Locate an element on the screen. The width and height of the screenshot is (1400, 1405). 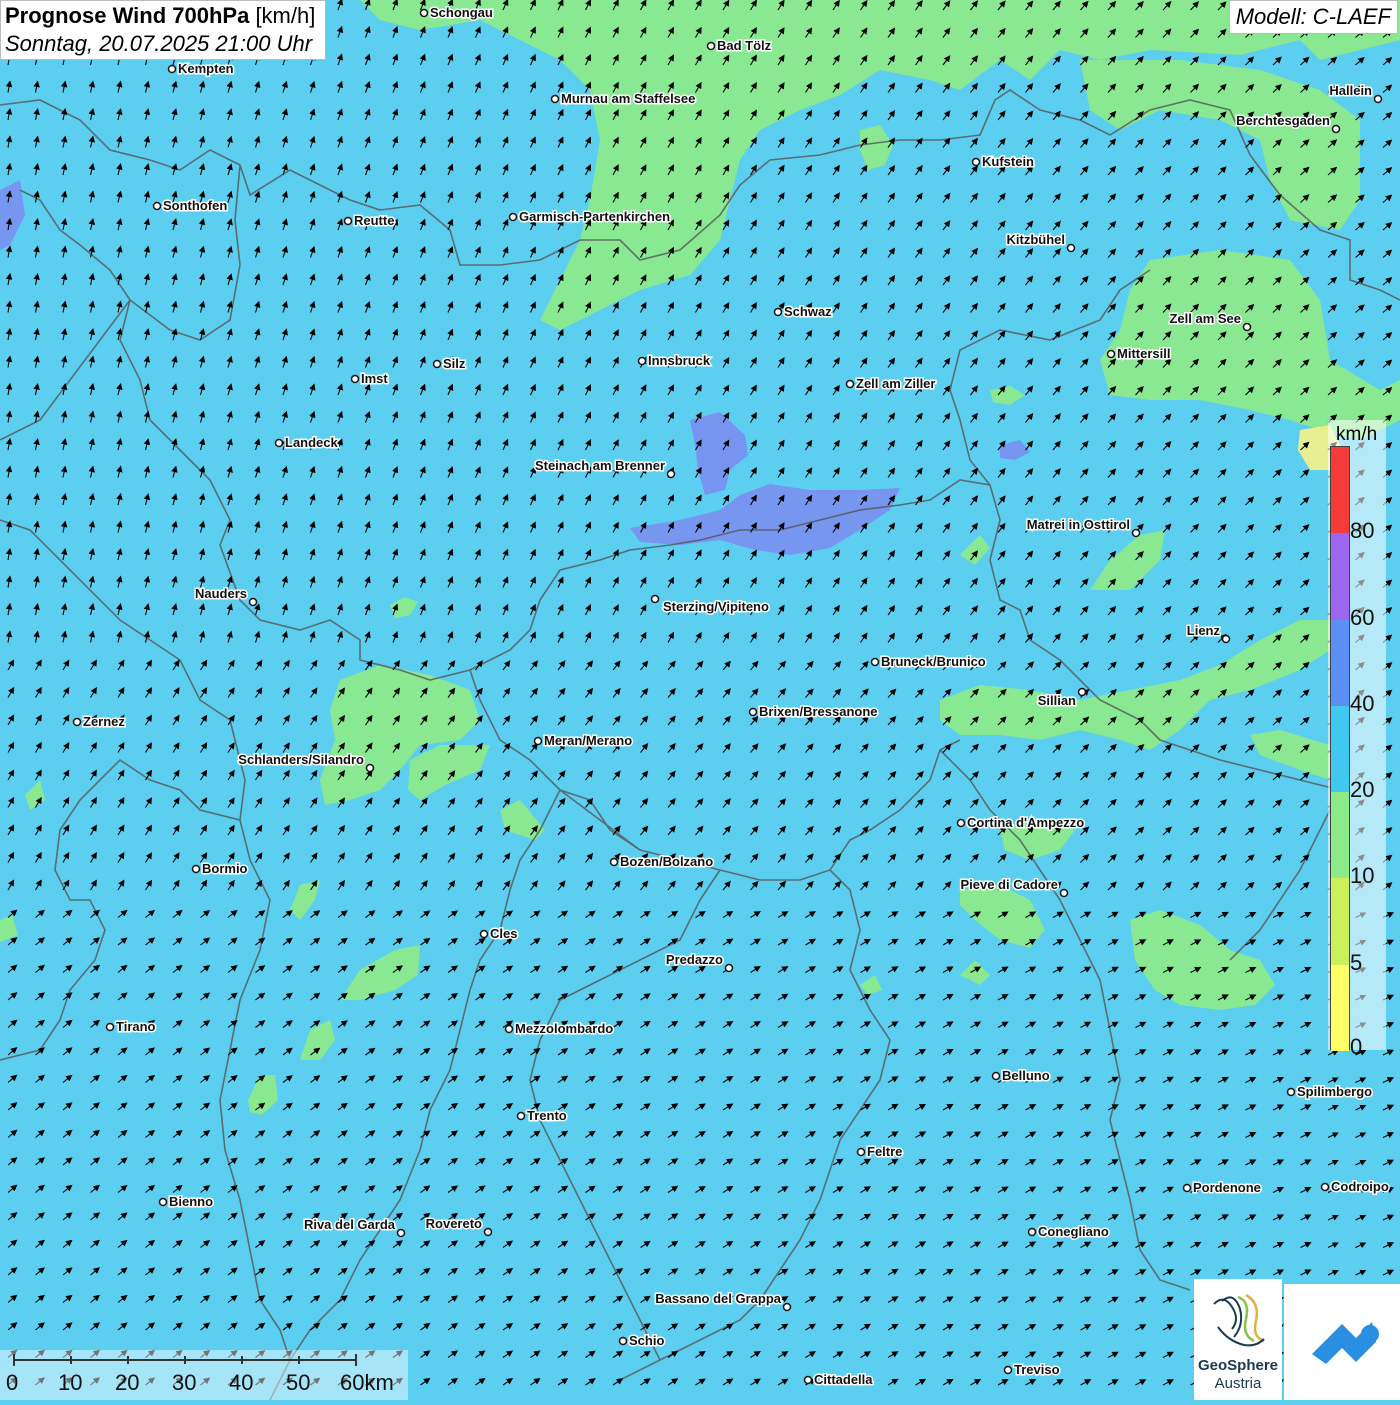
city-marker: Mezzolombardo is located at coordinates (559, 1029).